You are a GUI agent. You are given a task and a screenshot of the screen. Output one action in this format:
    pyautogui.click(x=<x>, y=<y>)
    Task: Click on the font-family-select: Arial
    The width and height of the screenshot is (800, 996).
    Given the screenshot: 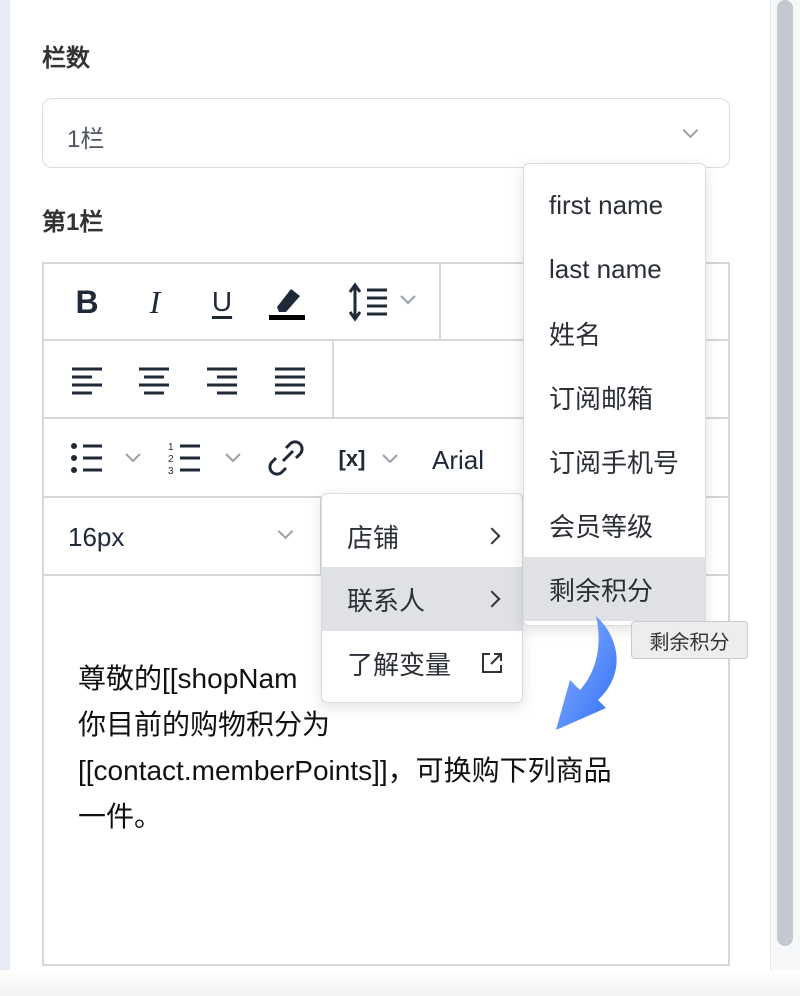 What is the action you would take?
    pyautogui.click(x=458, y=460)
    